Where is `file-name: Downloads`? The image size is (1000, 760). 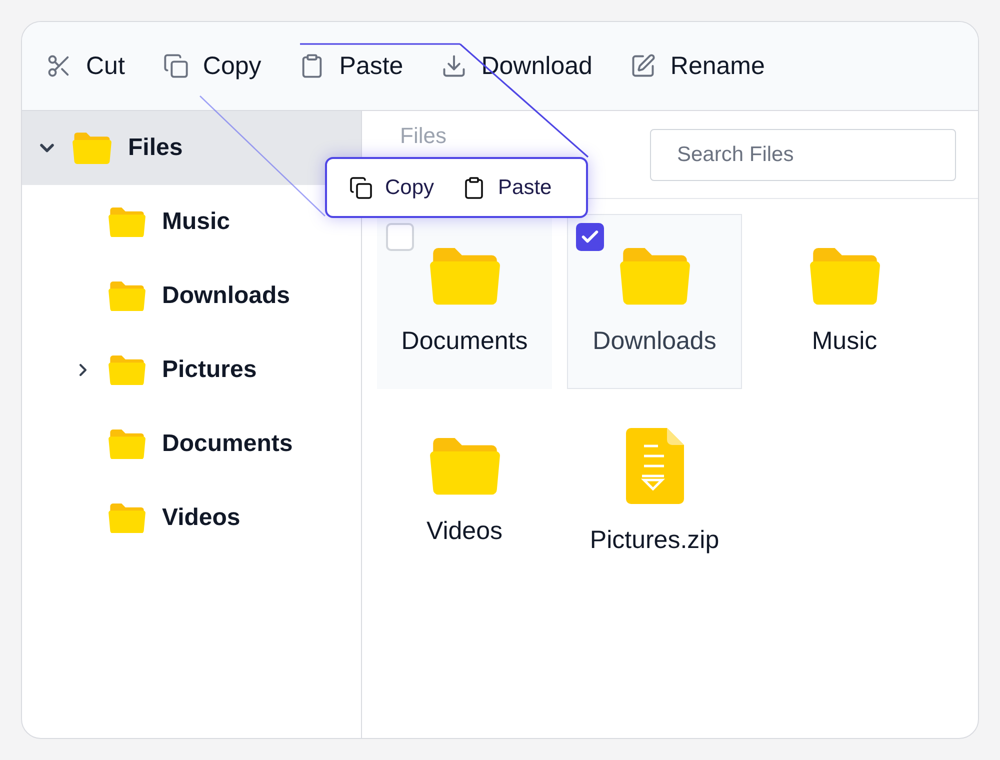
file-name: Downloads is located at coordinates (654, 341).